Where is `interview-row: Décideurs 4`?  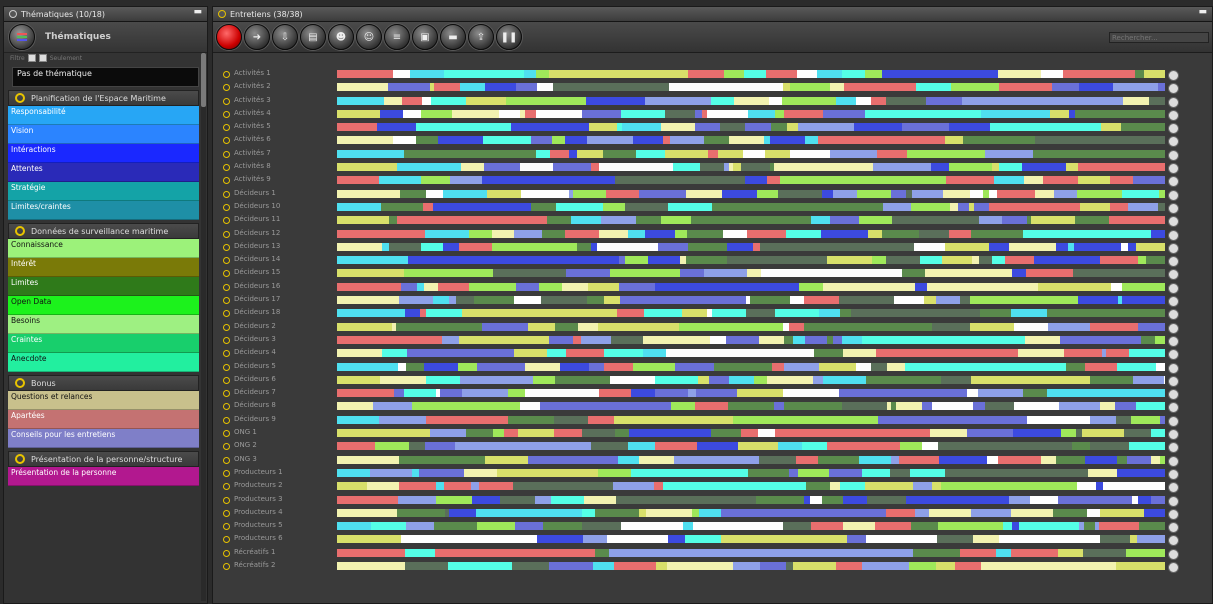 interview-row: Décideurs 4 is located at coordinates (712, 354).